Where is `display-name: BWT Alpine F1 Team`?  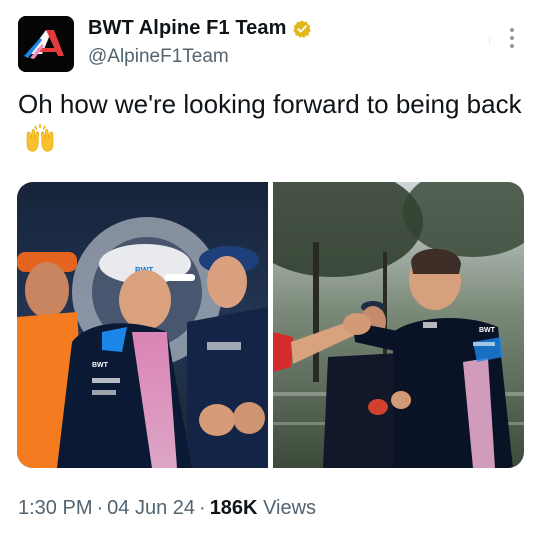
display-name: BWT Alpine F1 Team is located at coordinates (187, 28).